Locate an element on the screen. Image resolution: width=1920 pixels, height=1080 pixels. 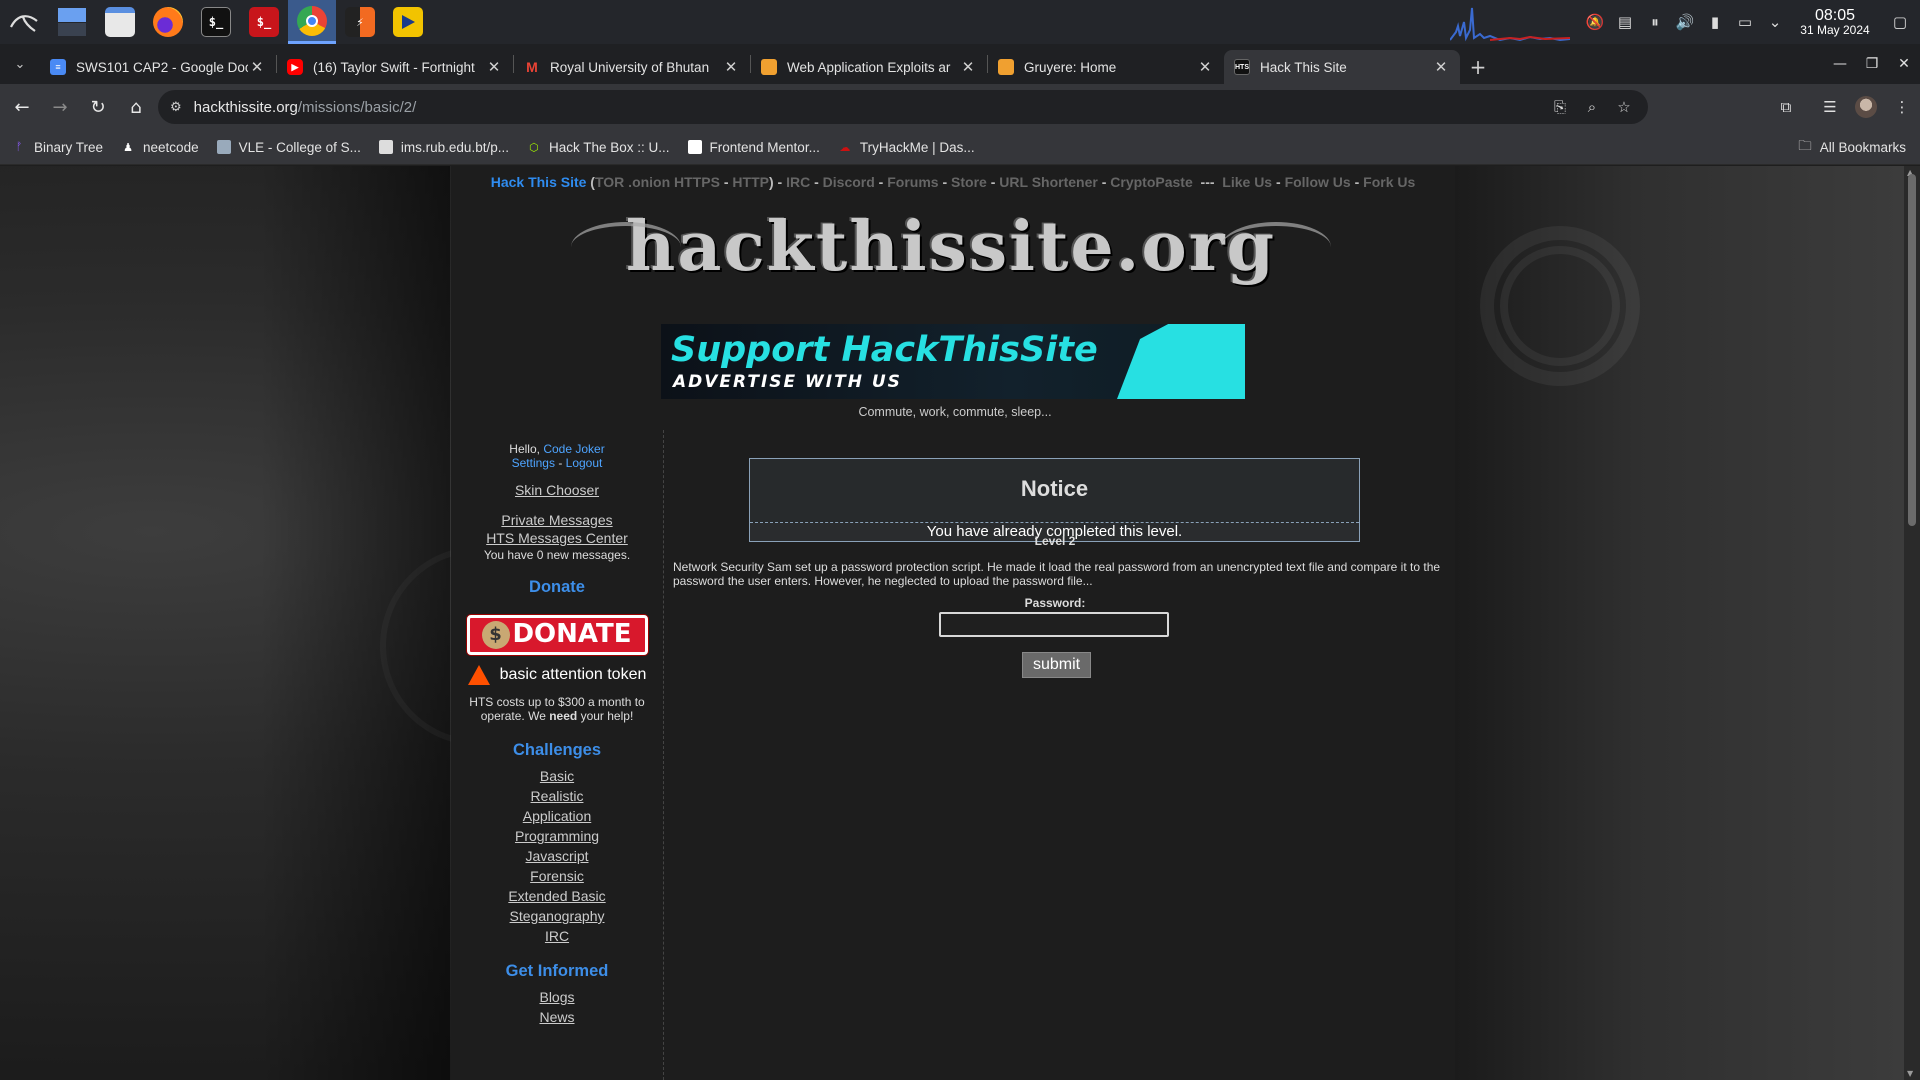
new-tab-button: + is located at coordinates (1478, 67).